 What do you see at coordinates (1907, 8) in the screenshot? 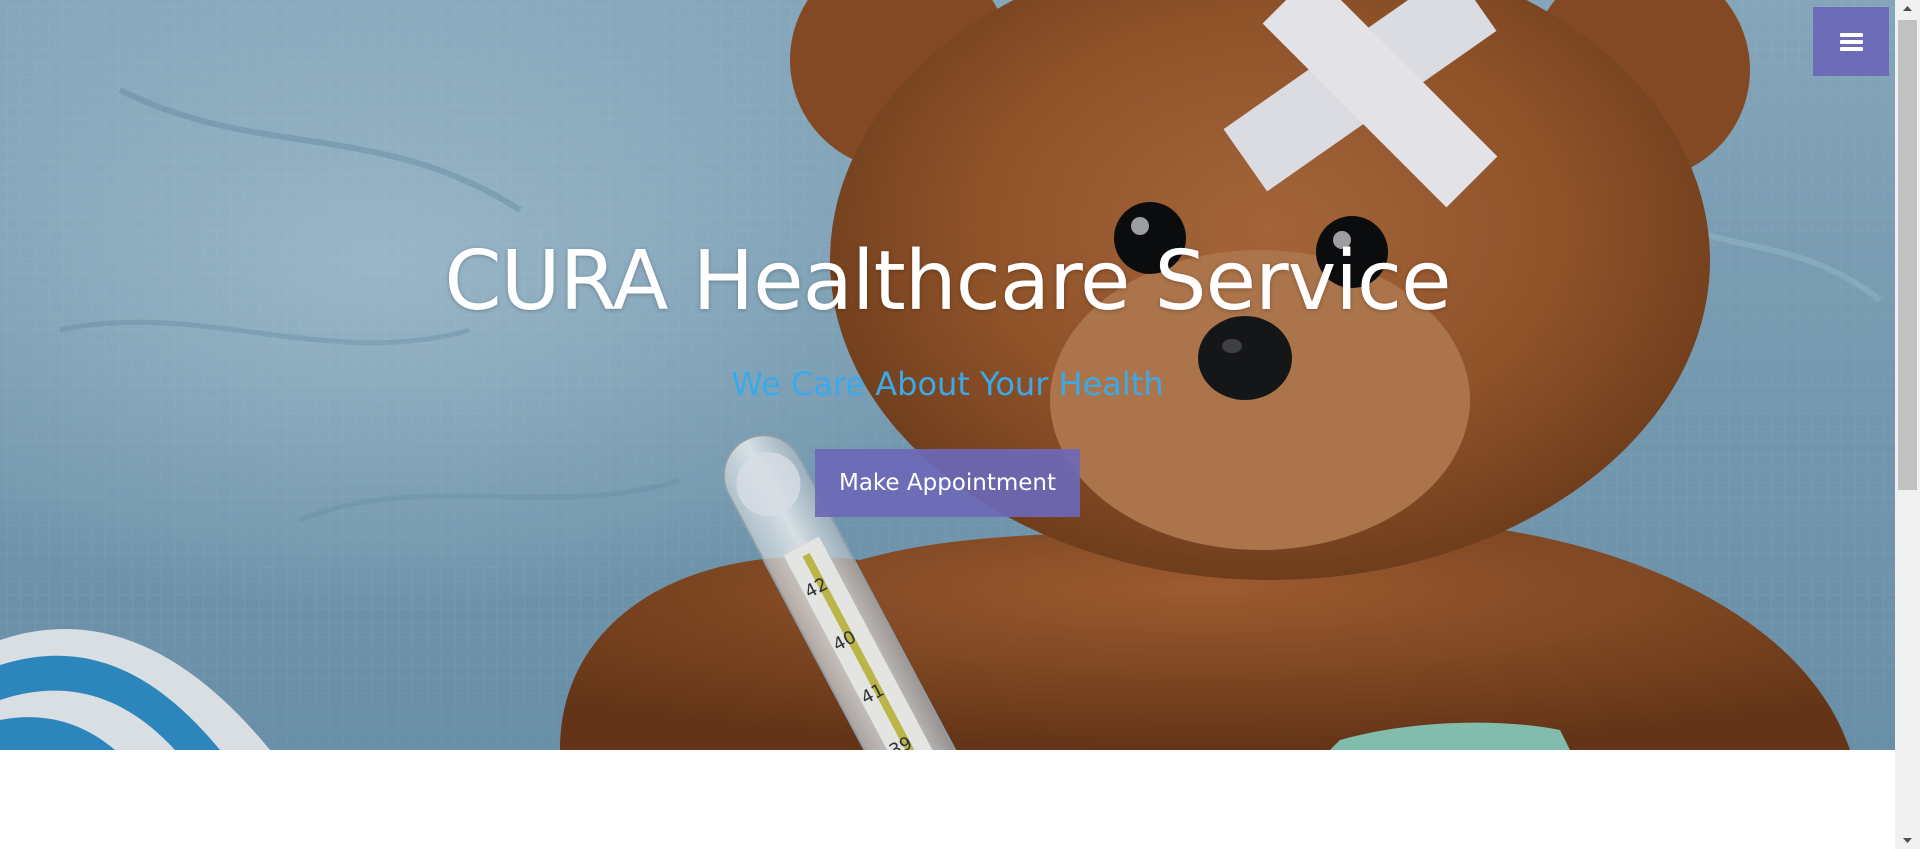
I see `scroll-up-arrow-icon` at bounding box center [1907, 8].